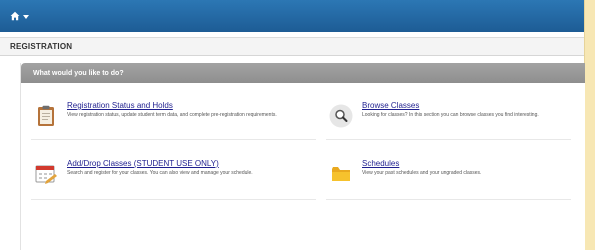 The width and height of the screenshot is (595, 250). Describe the element at coordinates (292, 16) in the screenshot. I see `top-nav-bar` at that location.